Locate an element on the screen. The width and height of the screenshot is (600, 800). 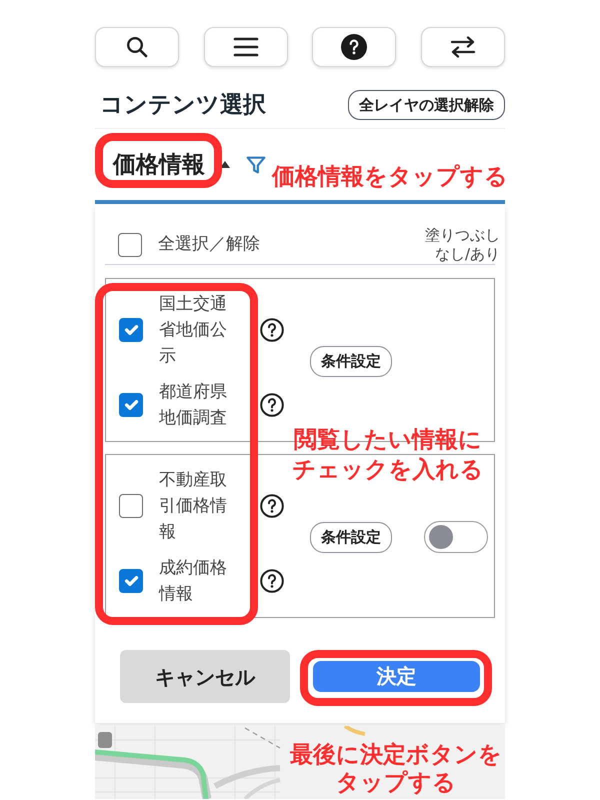
map-drawing is located at coordinates (300, 762).